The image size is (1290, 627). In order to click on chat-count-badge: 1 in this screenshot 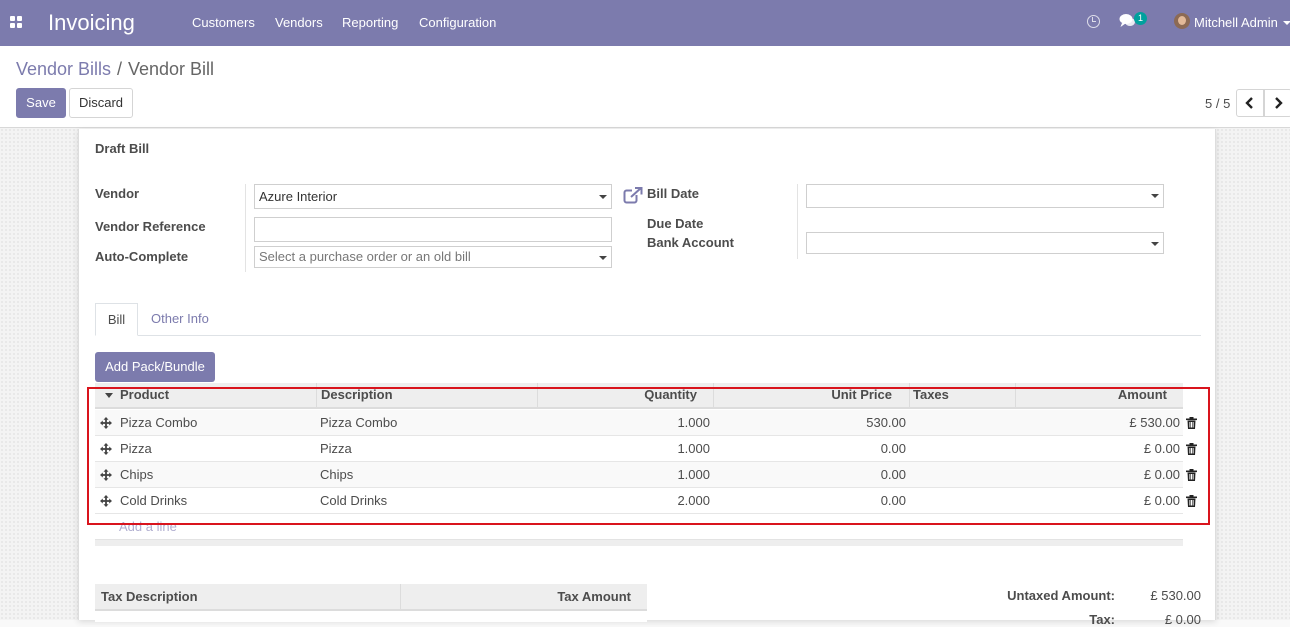, I will do `click(1140, 18)`.